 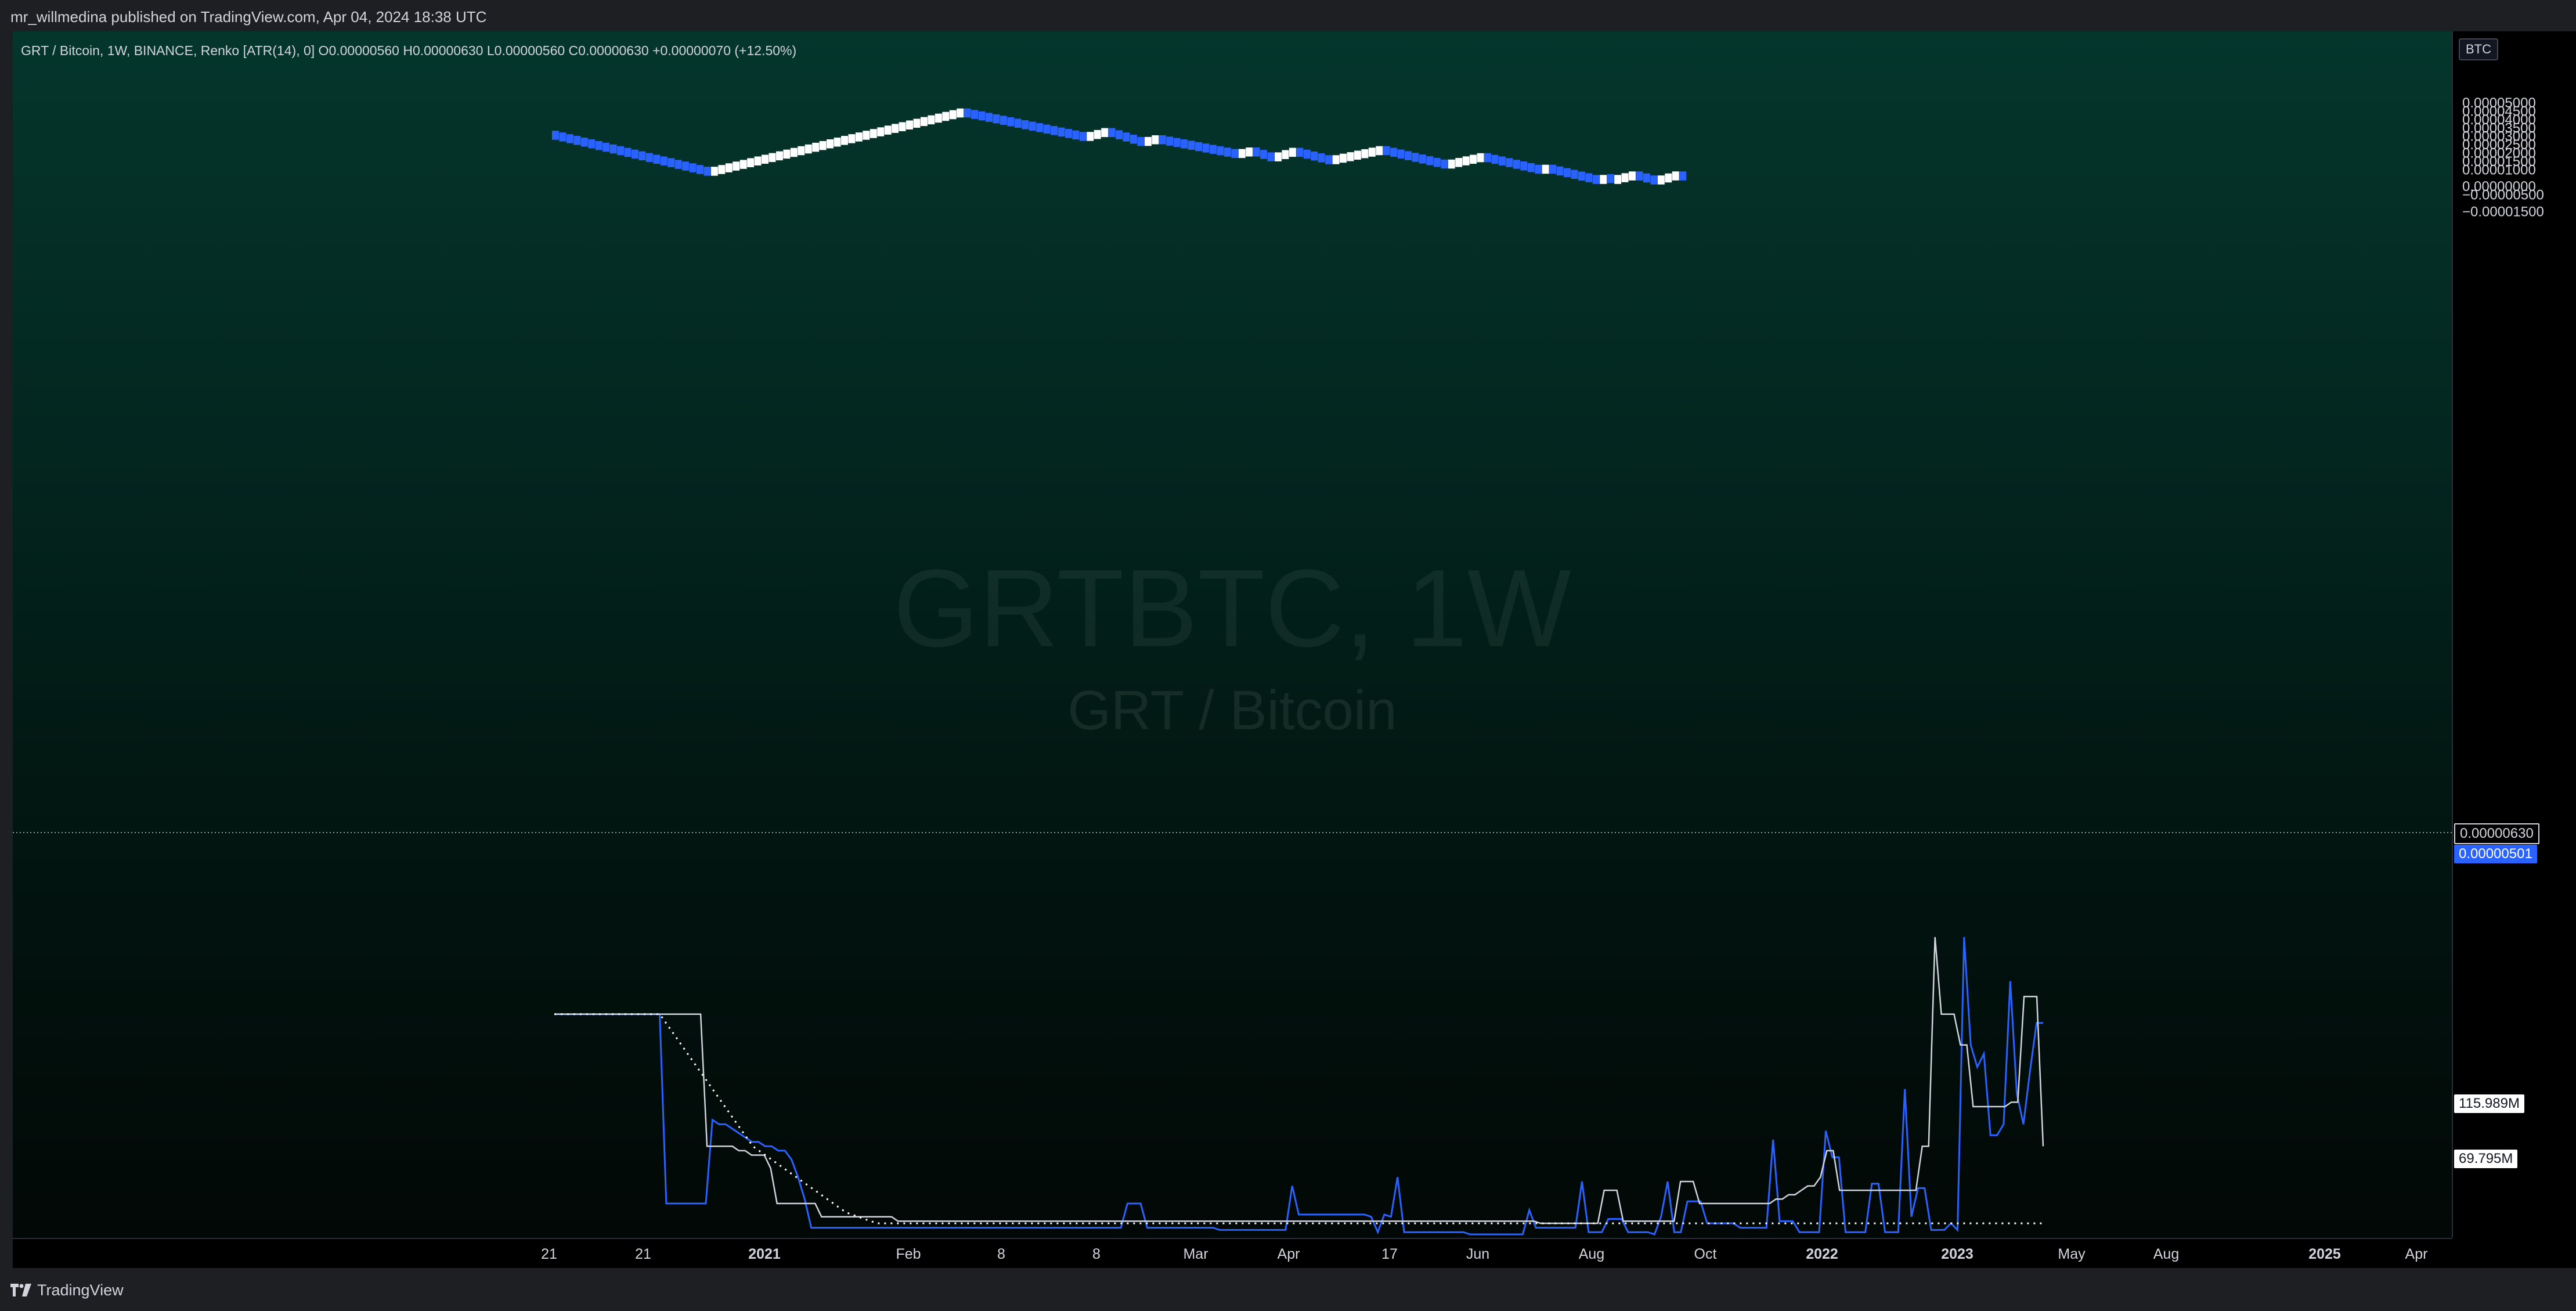 I want to click on volume-badge-2: 69.795M, so click(x=2486, y=1159).